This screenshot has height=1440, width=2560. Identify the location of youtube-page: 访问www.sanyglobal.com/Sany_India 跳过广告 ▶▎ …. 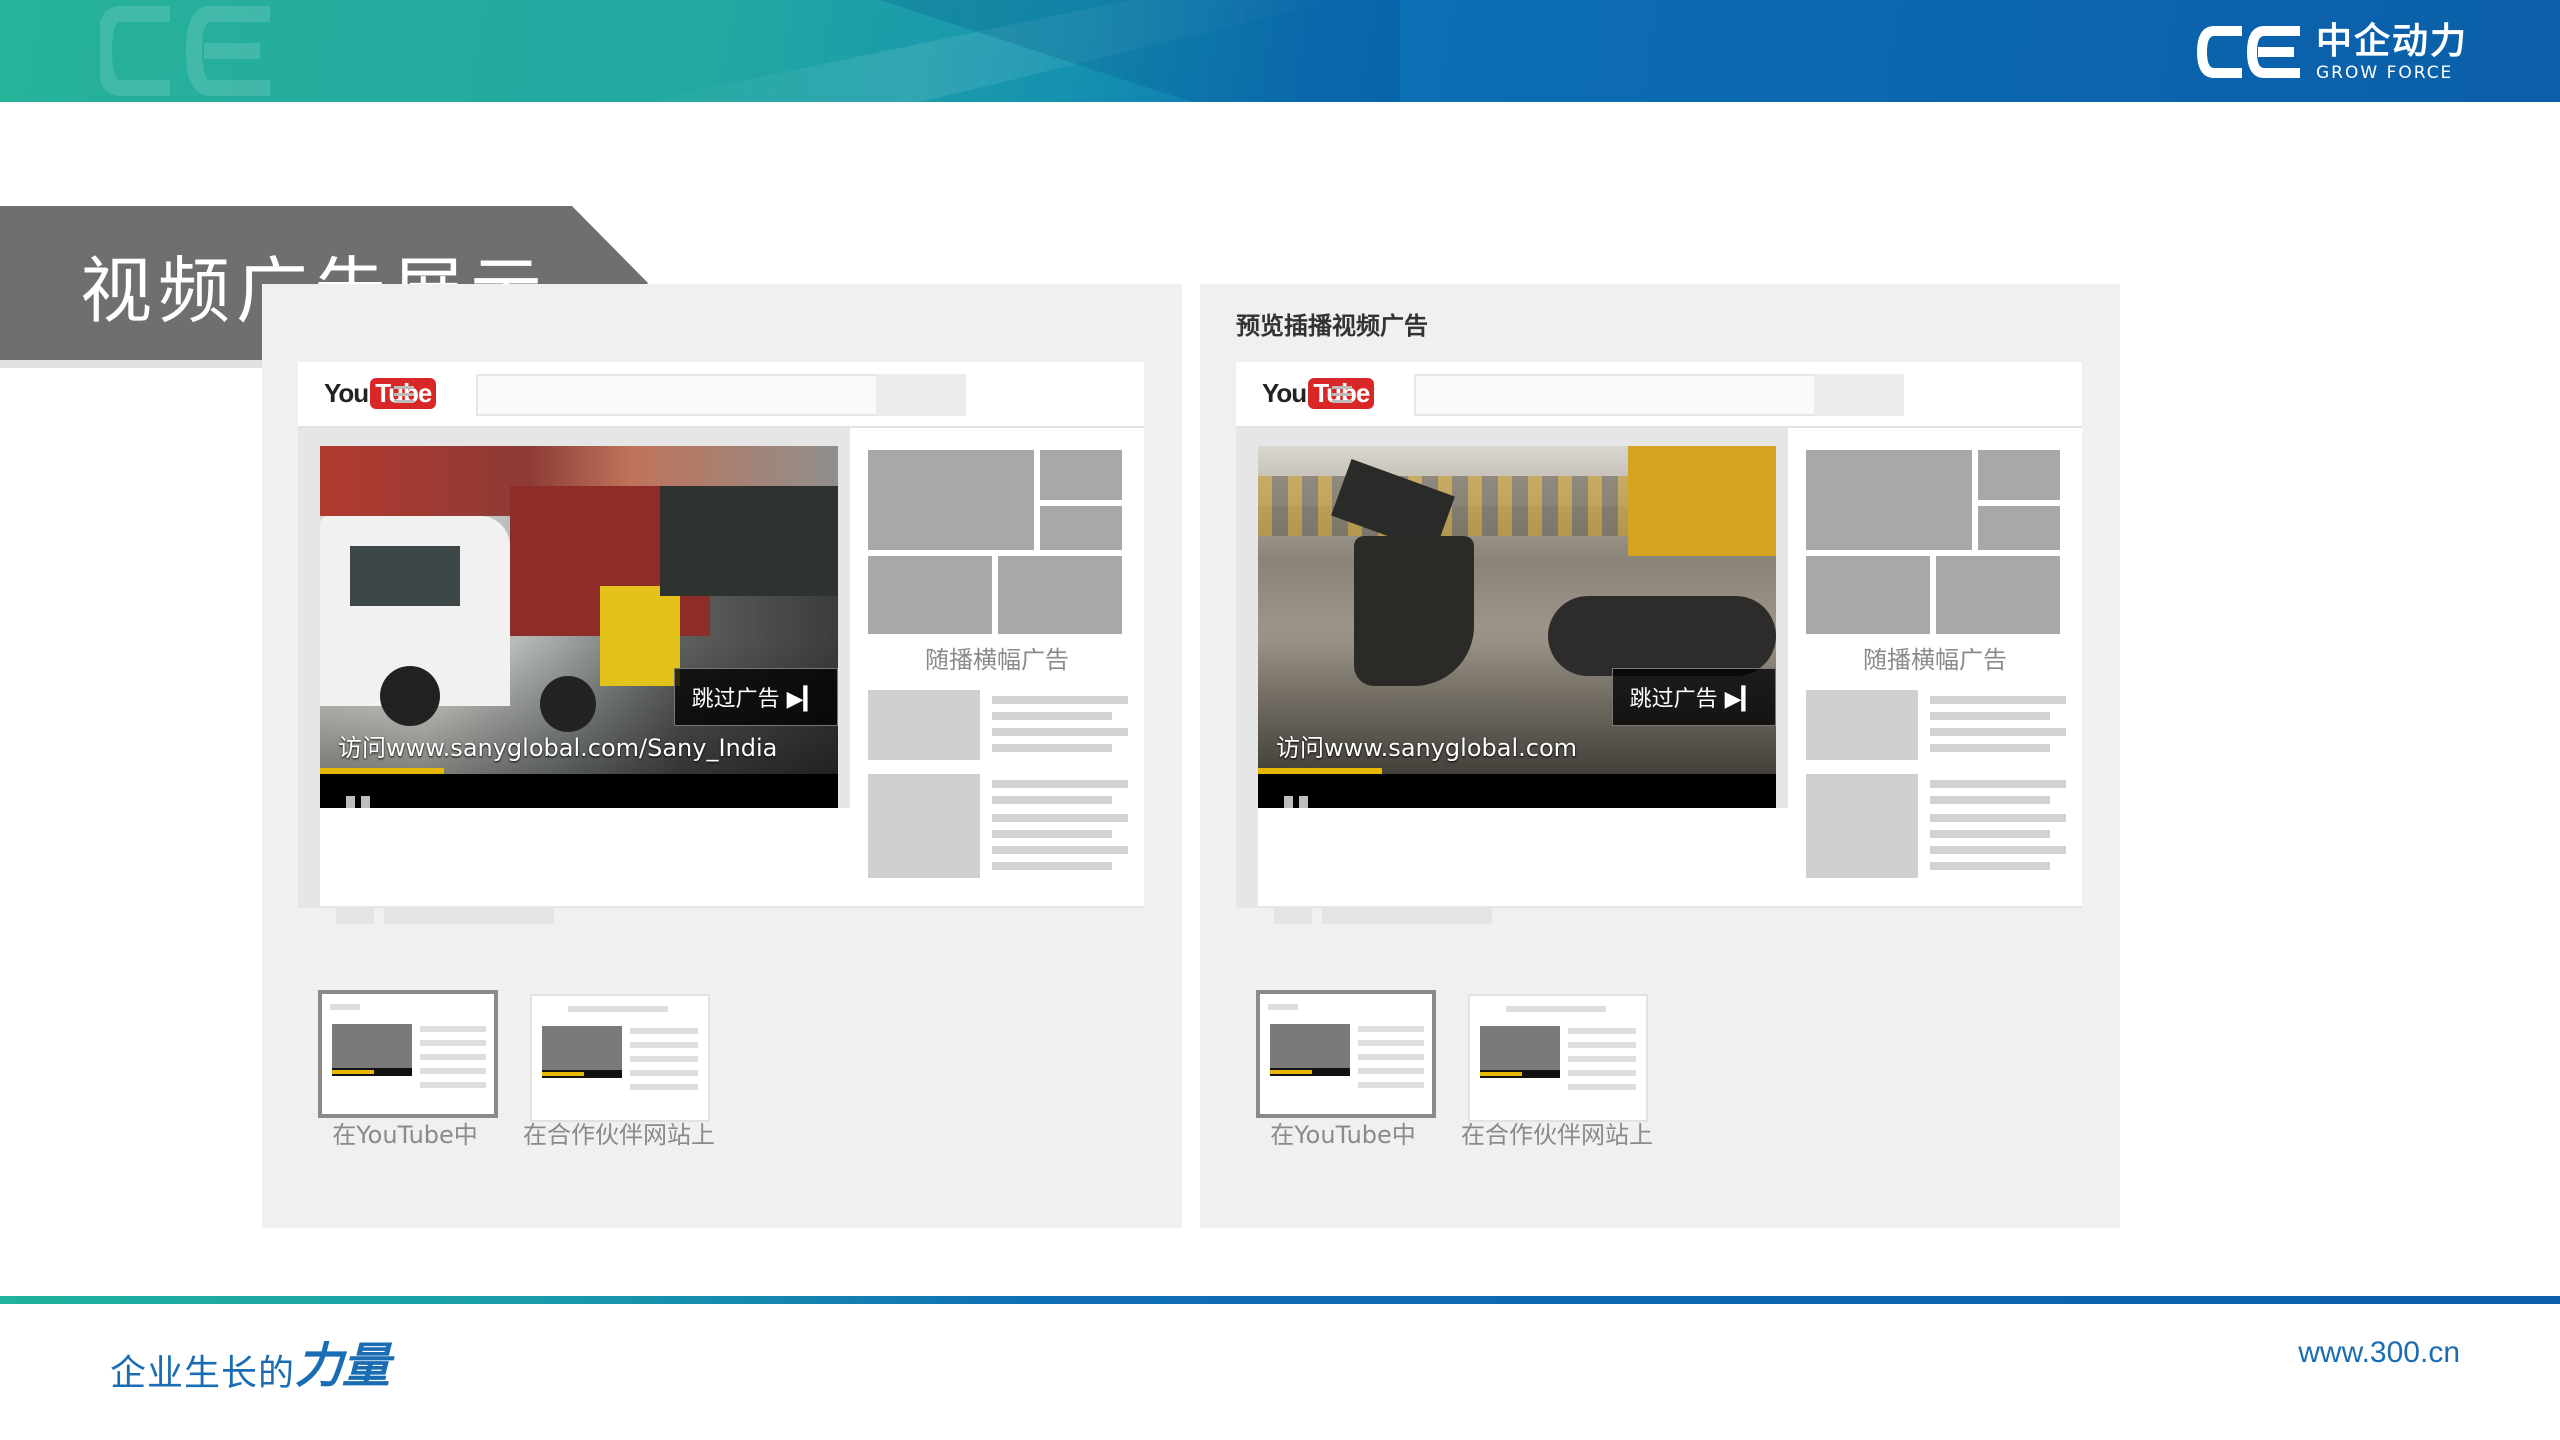
(721, 676).